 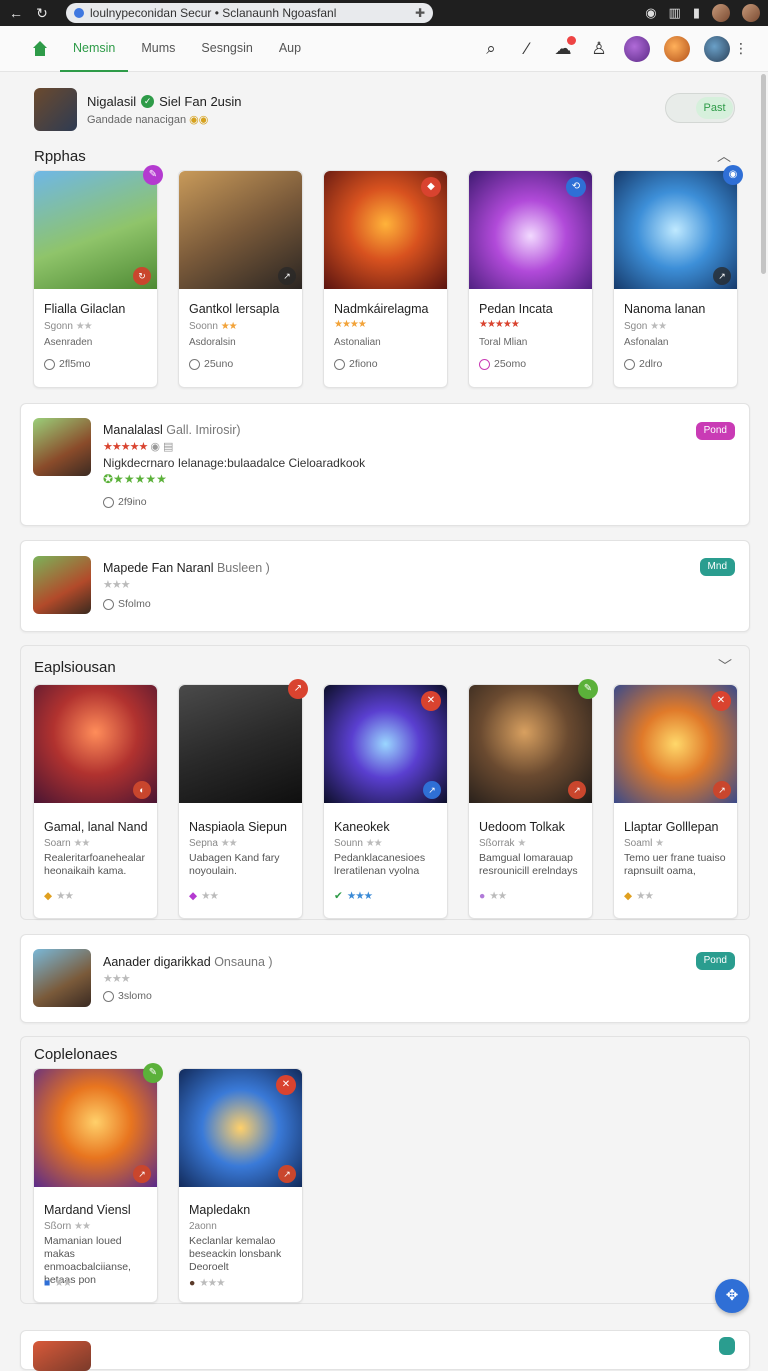 I want to click on more-icon: ⋮, so click(x=741, y=48).